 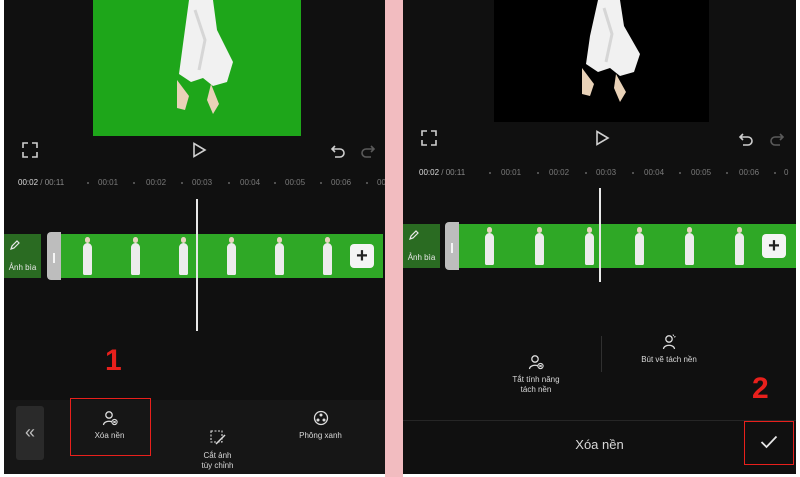 I want to click on tool-chroma-key: Phông xanh, so click(x=320, y=425).